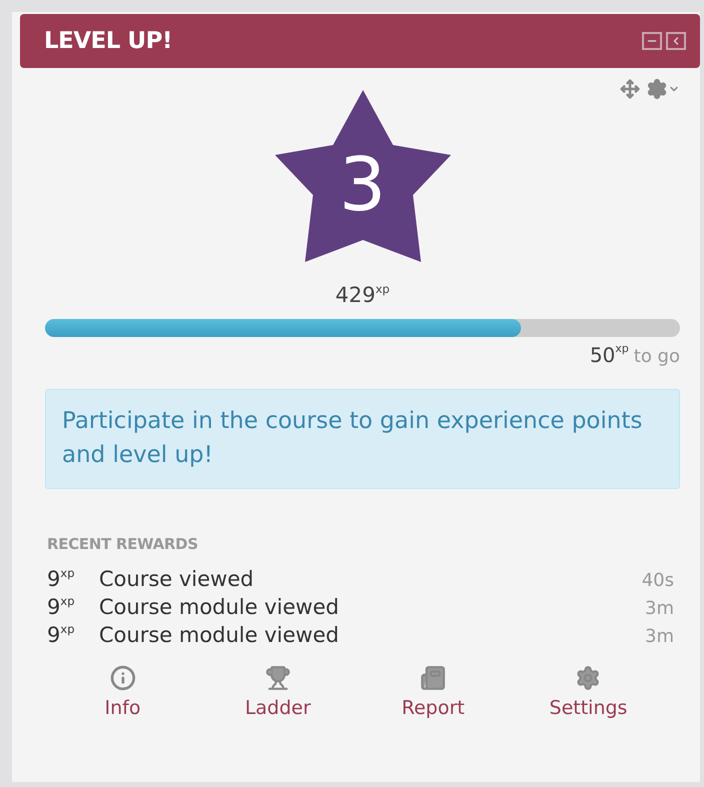 The width and height of the screenshot is (704, 787). What do you see at coordinates (588, 692) in the screenshot?
I see `footer-link: Settings` at bounding box center [588, 692].